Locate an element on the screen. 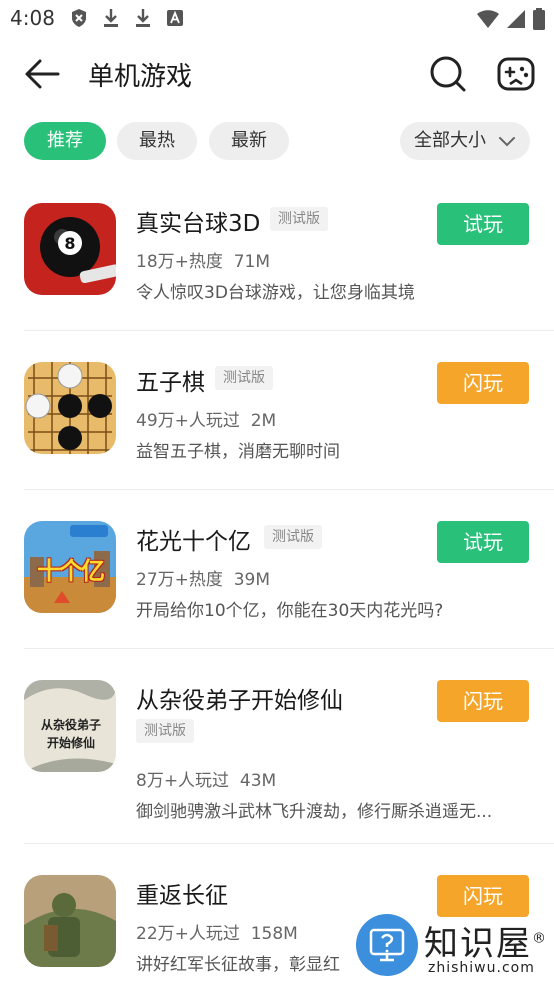 The width and height of the screenshot is (554, 984). game-stats: 27万+热度 39M is located at coordinates (203, 577).